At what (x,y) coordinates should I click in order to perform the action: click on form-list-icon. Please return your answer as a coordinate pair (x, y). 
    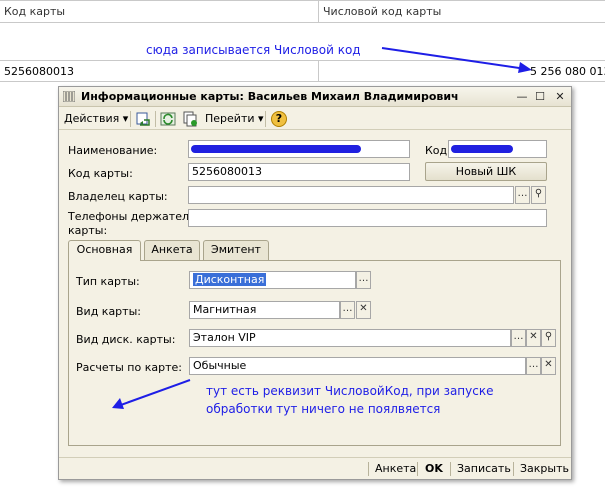
    Looking at the image, I should click on (69, 96).